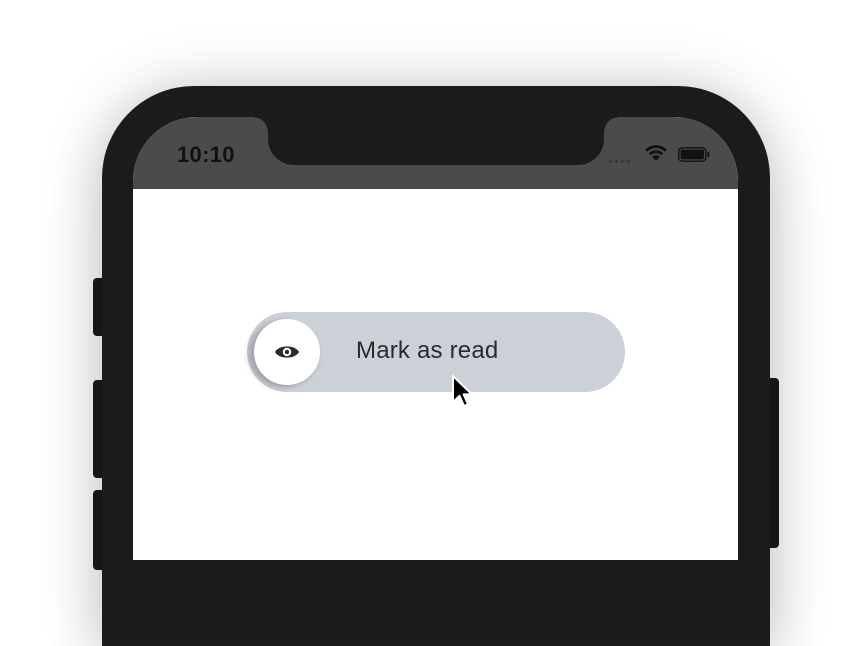 This screenshot has width=864, height=646. Describe the element at coordinates (694, 154) in the screenshot. I see `battery-icon` at that location.